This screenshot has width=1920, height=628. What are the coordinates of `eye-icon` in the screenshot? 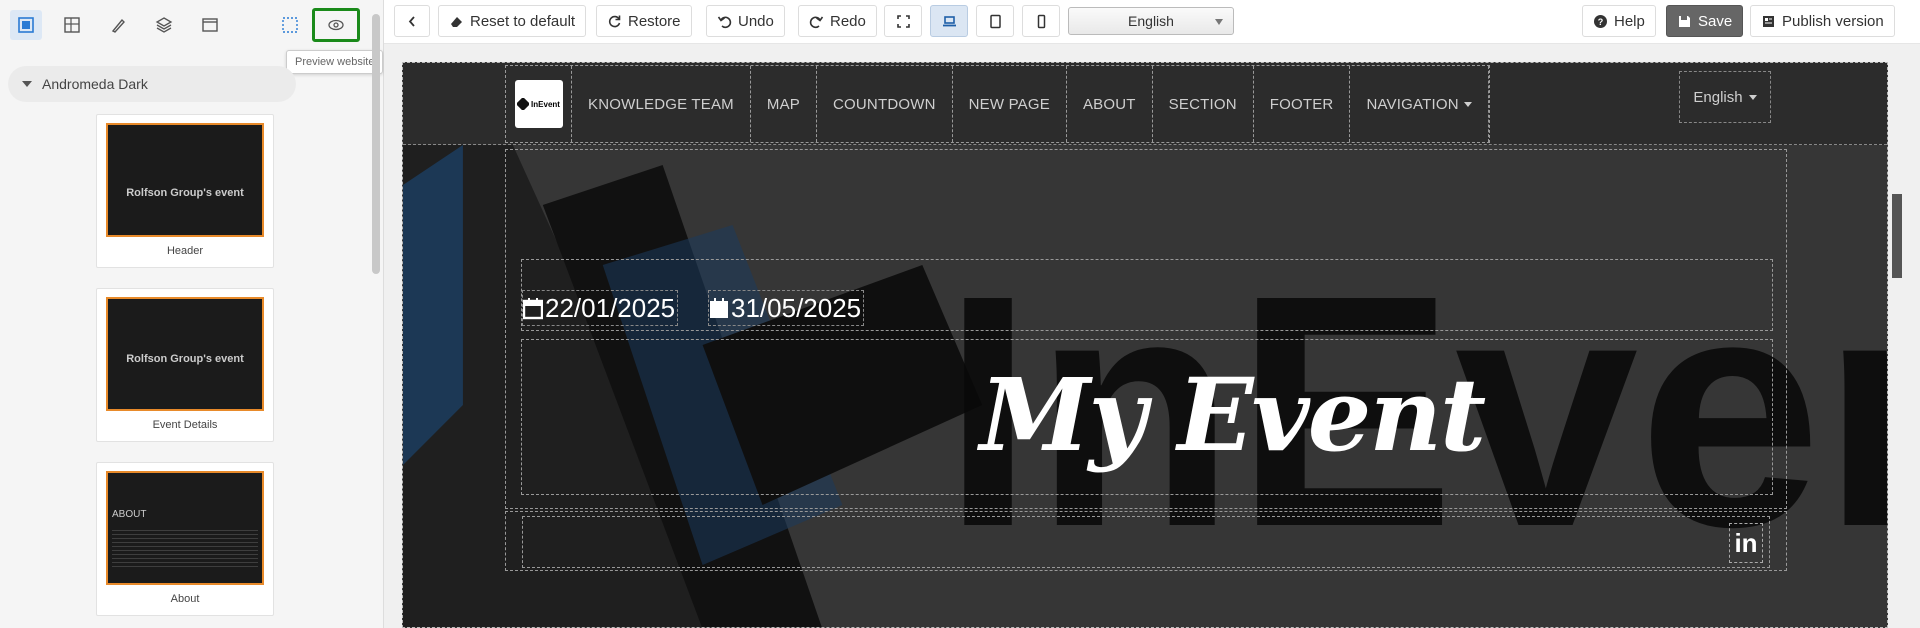 It's located at (336, 25).